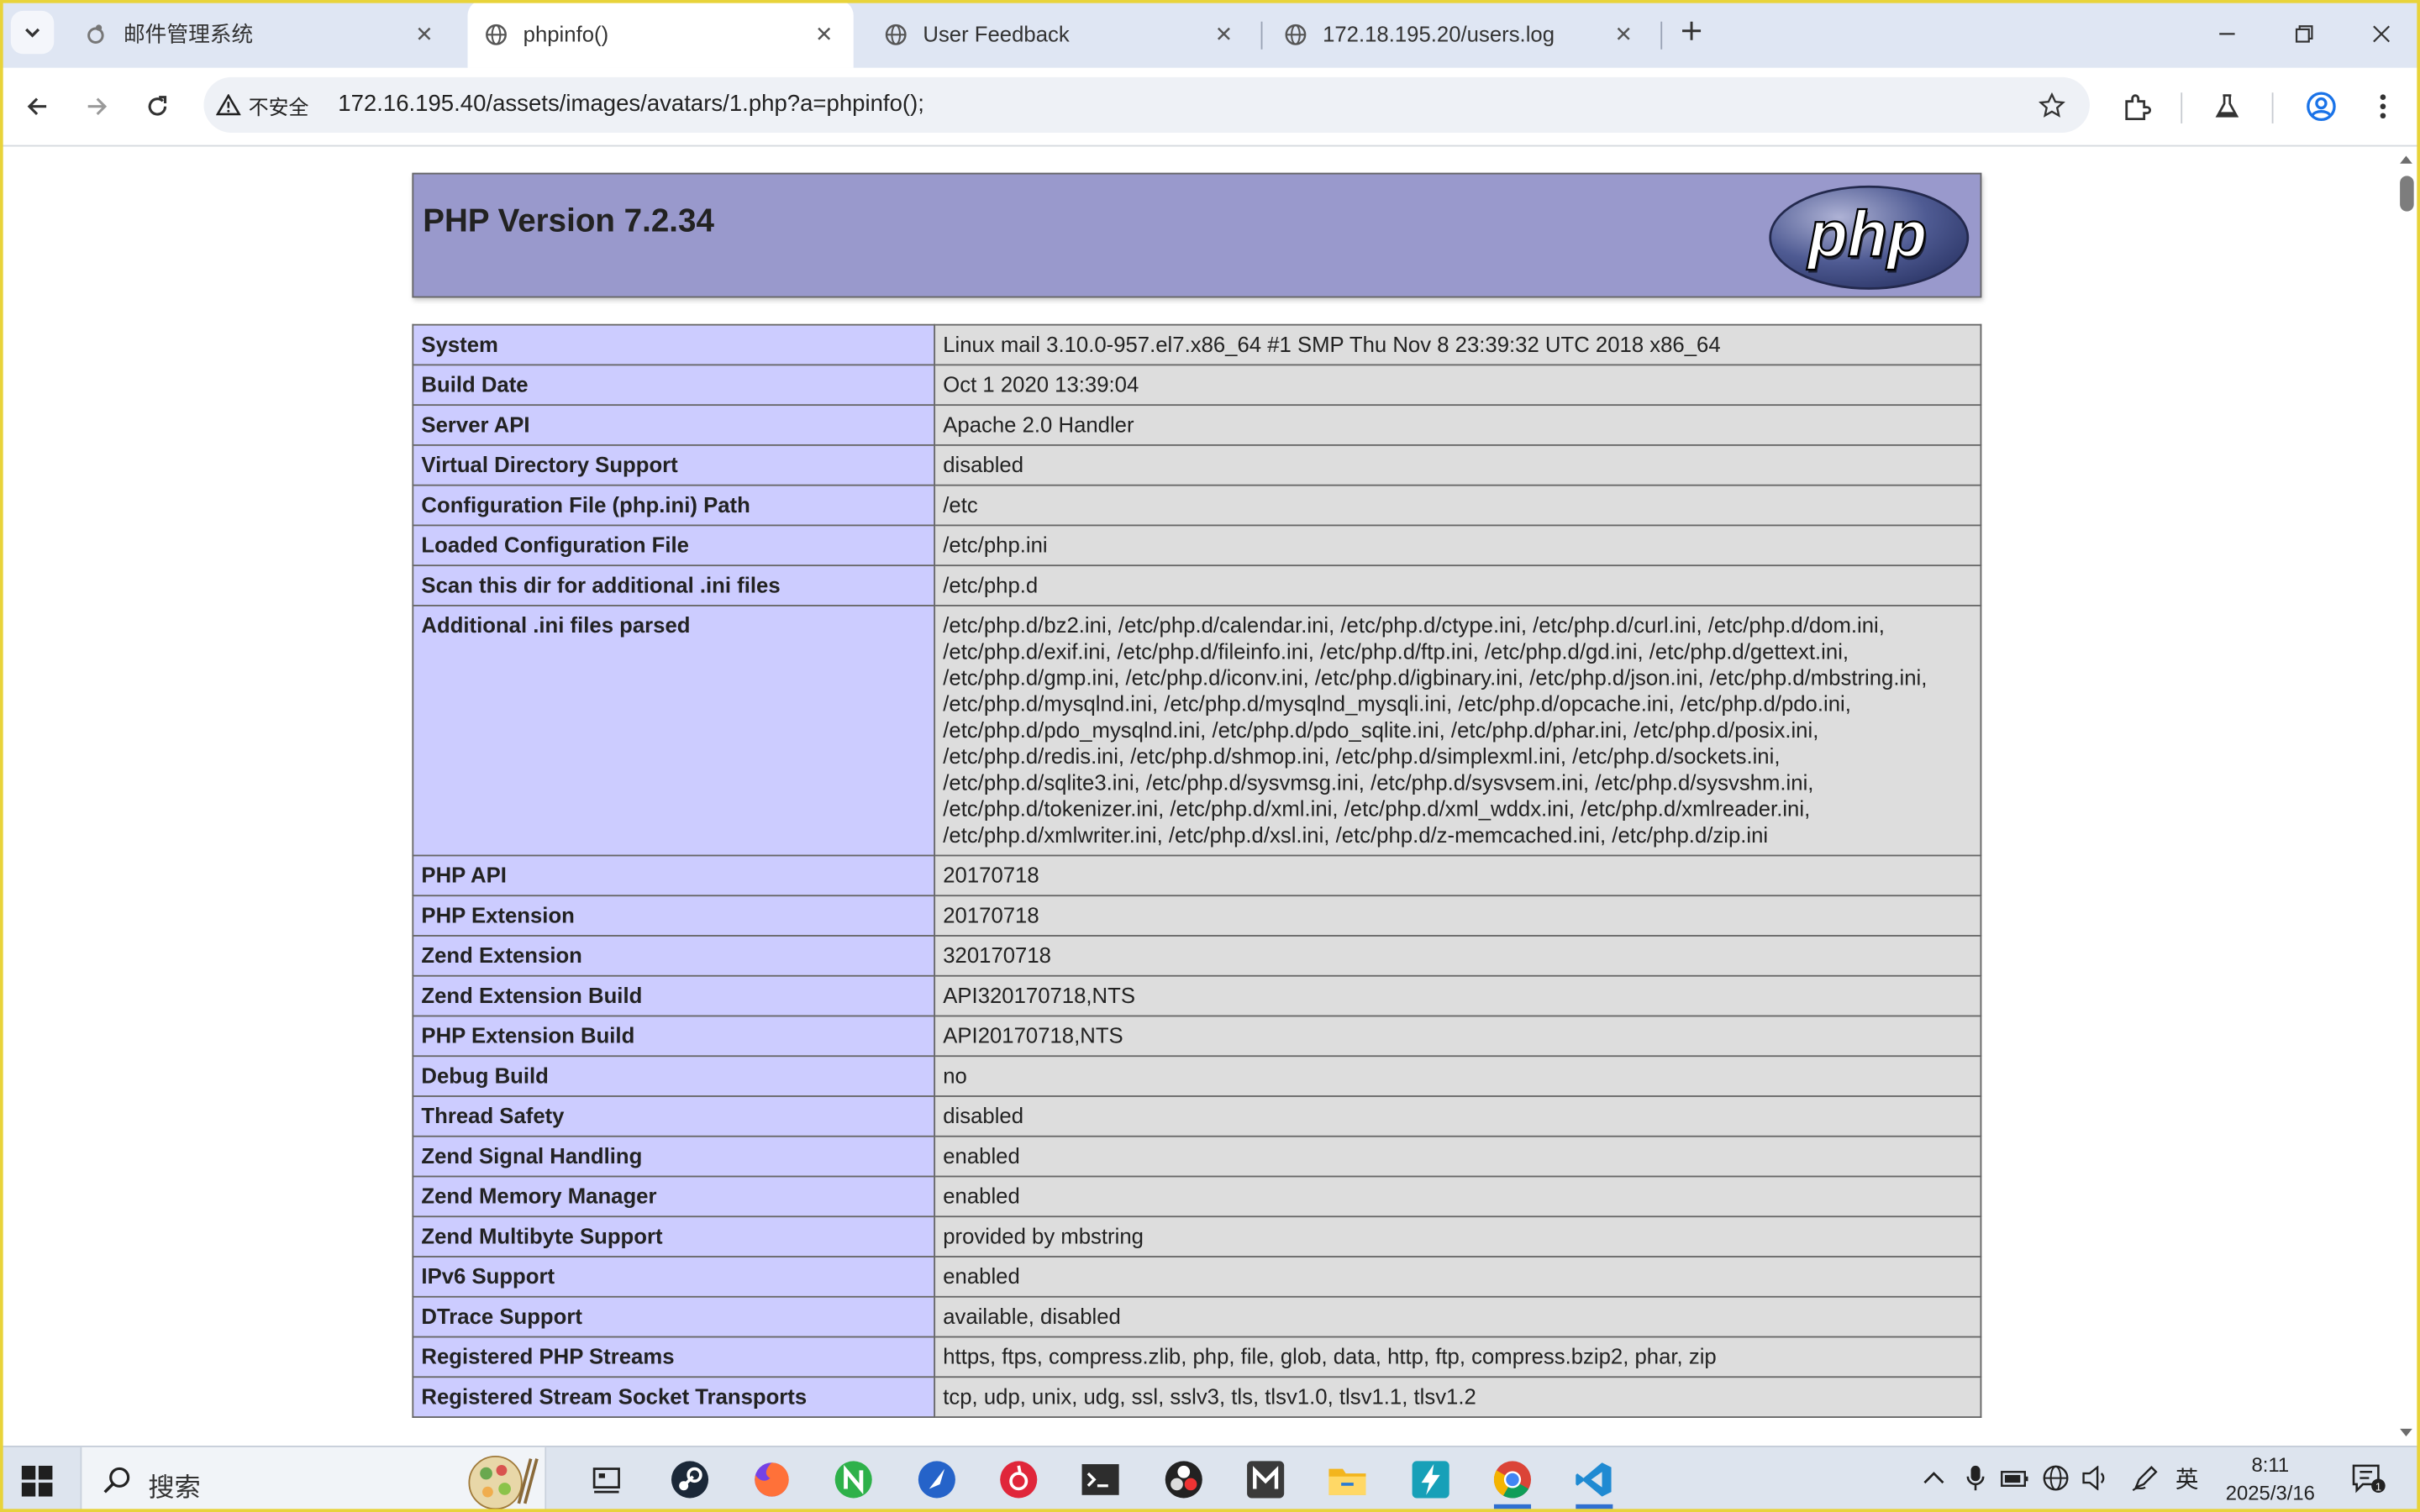  I want to click on table-row: PHP API 20170718, so click(1197, 875).